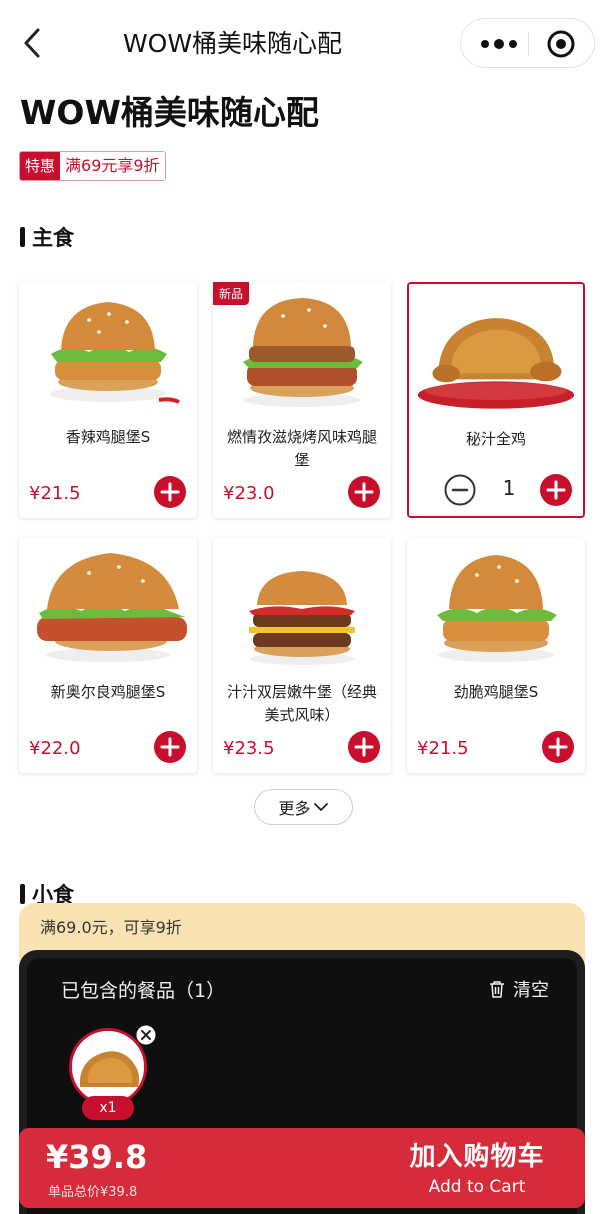 This screenshot has width=605, height=1214. Describe the element at coordinates (477, 1187) in the screenshot. I see `add-to-cart-label-en: Add to Cart` at that location.